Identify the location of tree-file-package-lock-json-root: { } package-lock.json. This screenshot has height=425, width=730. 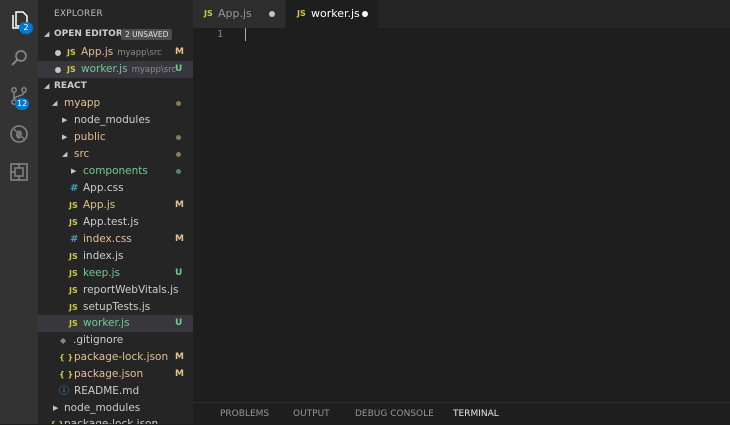
(115, 420).